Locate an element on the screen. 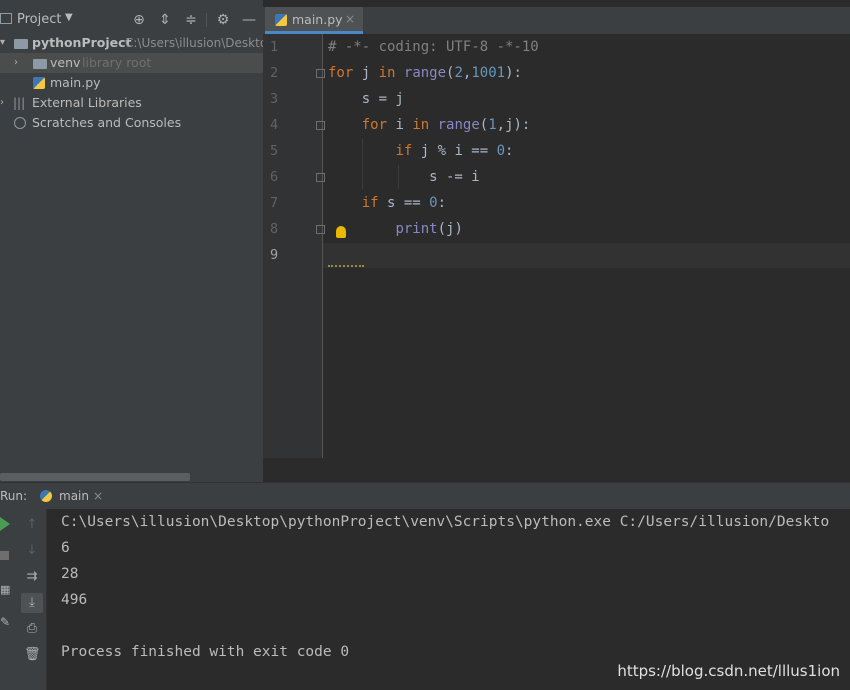  tree-item-label: External Libraries is located at coordinates (87, 102).